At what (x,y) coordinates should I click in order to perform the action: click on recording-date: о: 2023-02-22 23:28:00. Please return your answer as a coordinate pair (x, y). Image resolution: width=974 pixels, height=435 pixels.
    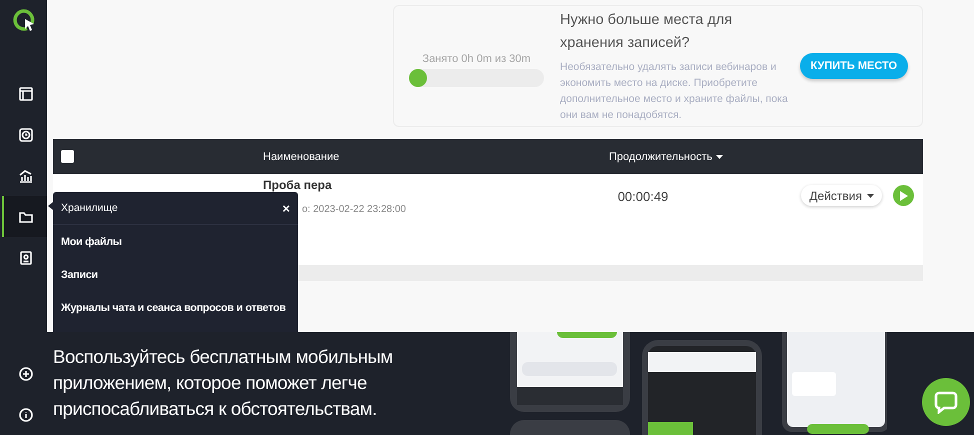
    Looking at the image, I should click on (354, 209).